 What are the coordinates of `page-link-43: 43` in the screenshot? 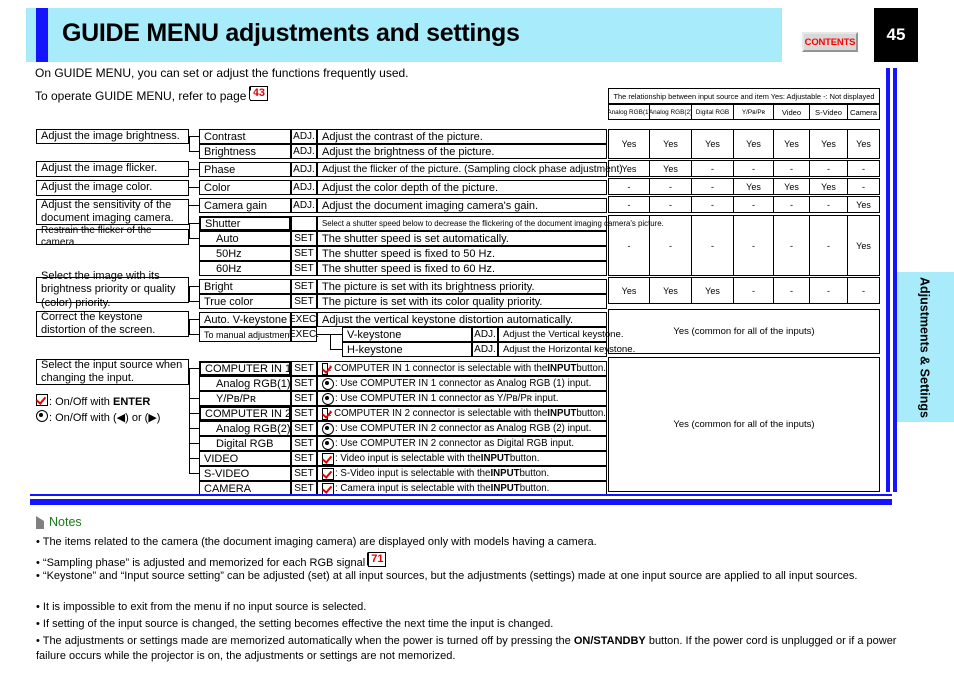 It's located at (258, 95).